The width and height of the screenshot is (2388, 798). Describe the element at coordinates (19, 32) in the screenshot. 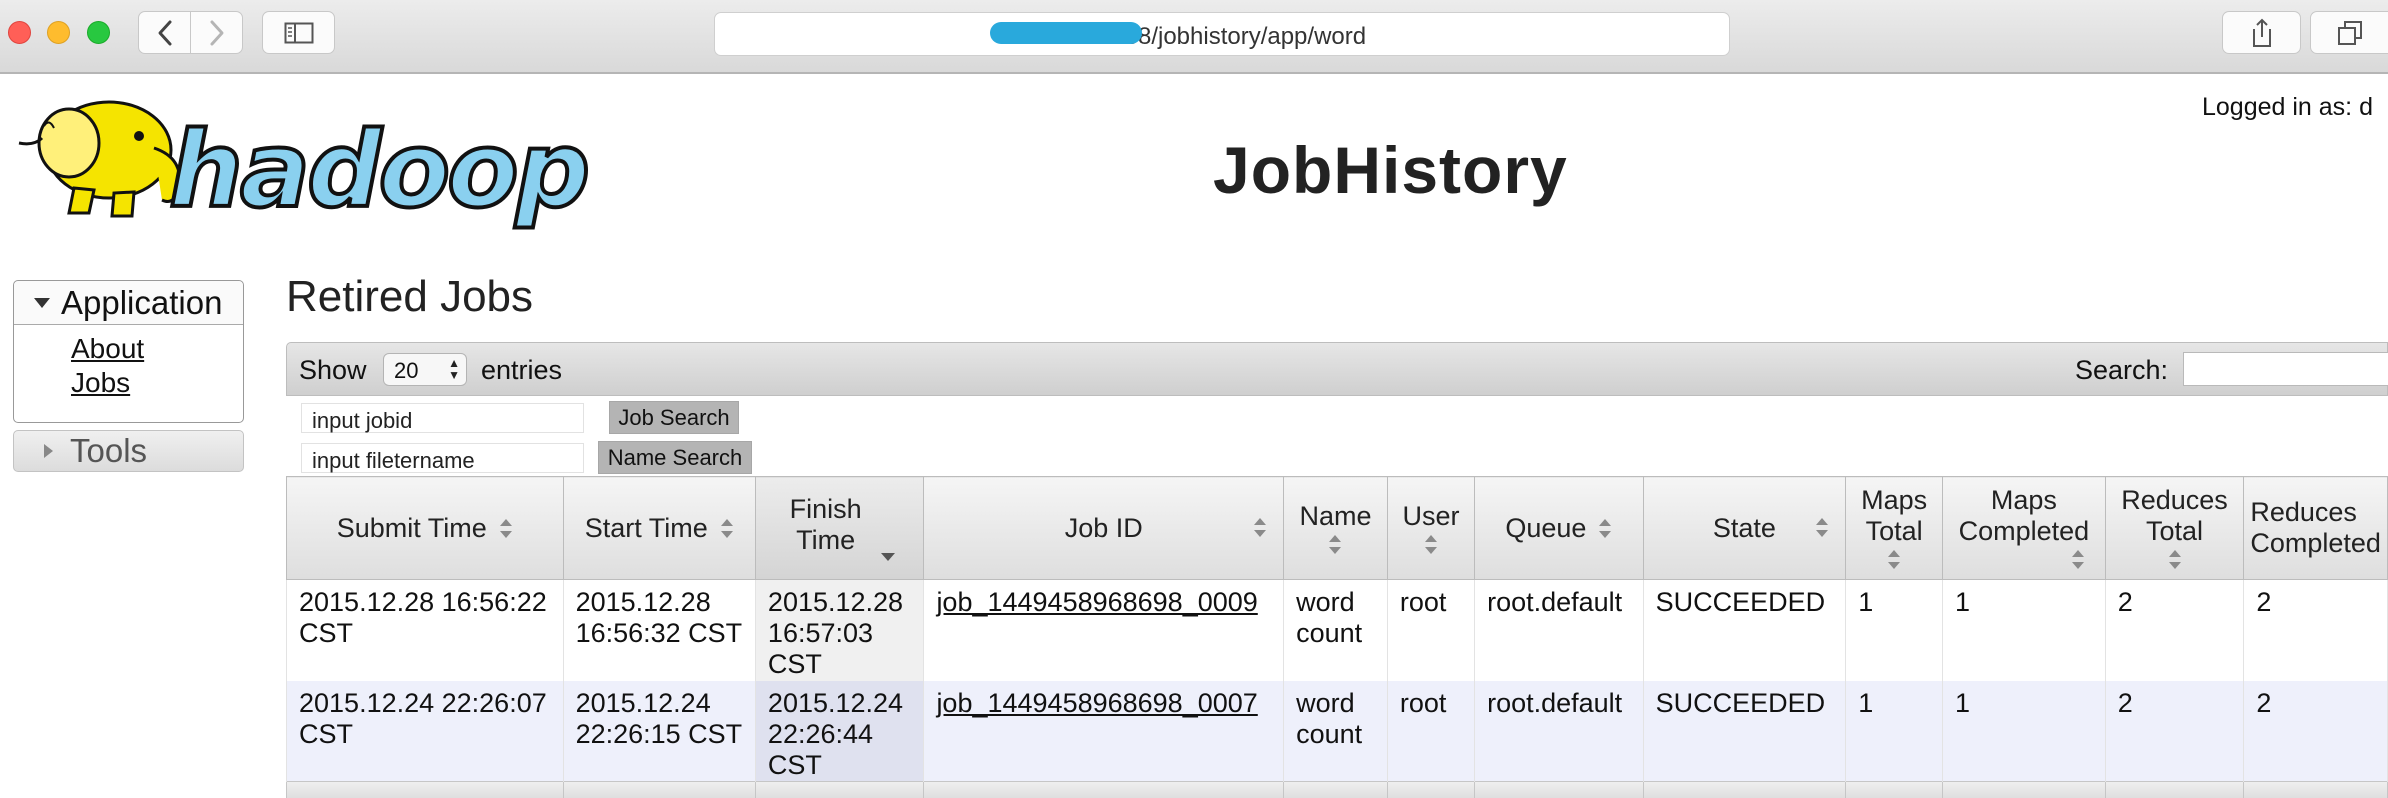

I see `close-window-button` at that location.